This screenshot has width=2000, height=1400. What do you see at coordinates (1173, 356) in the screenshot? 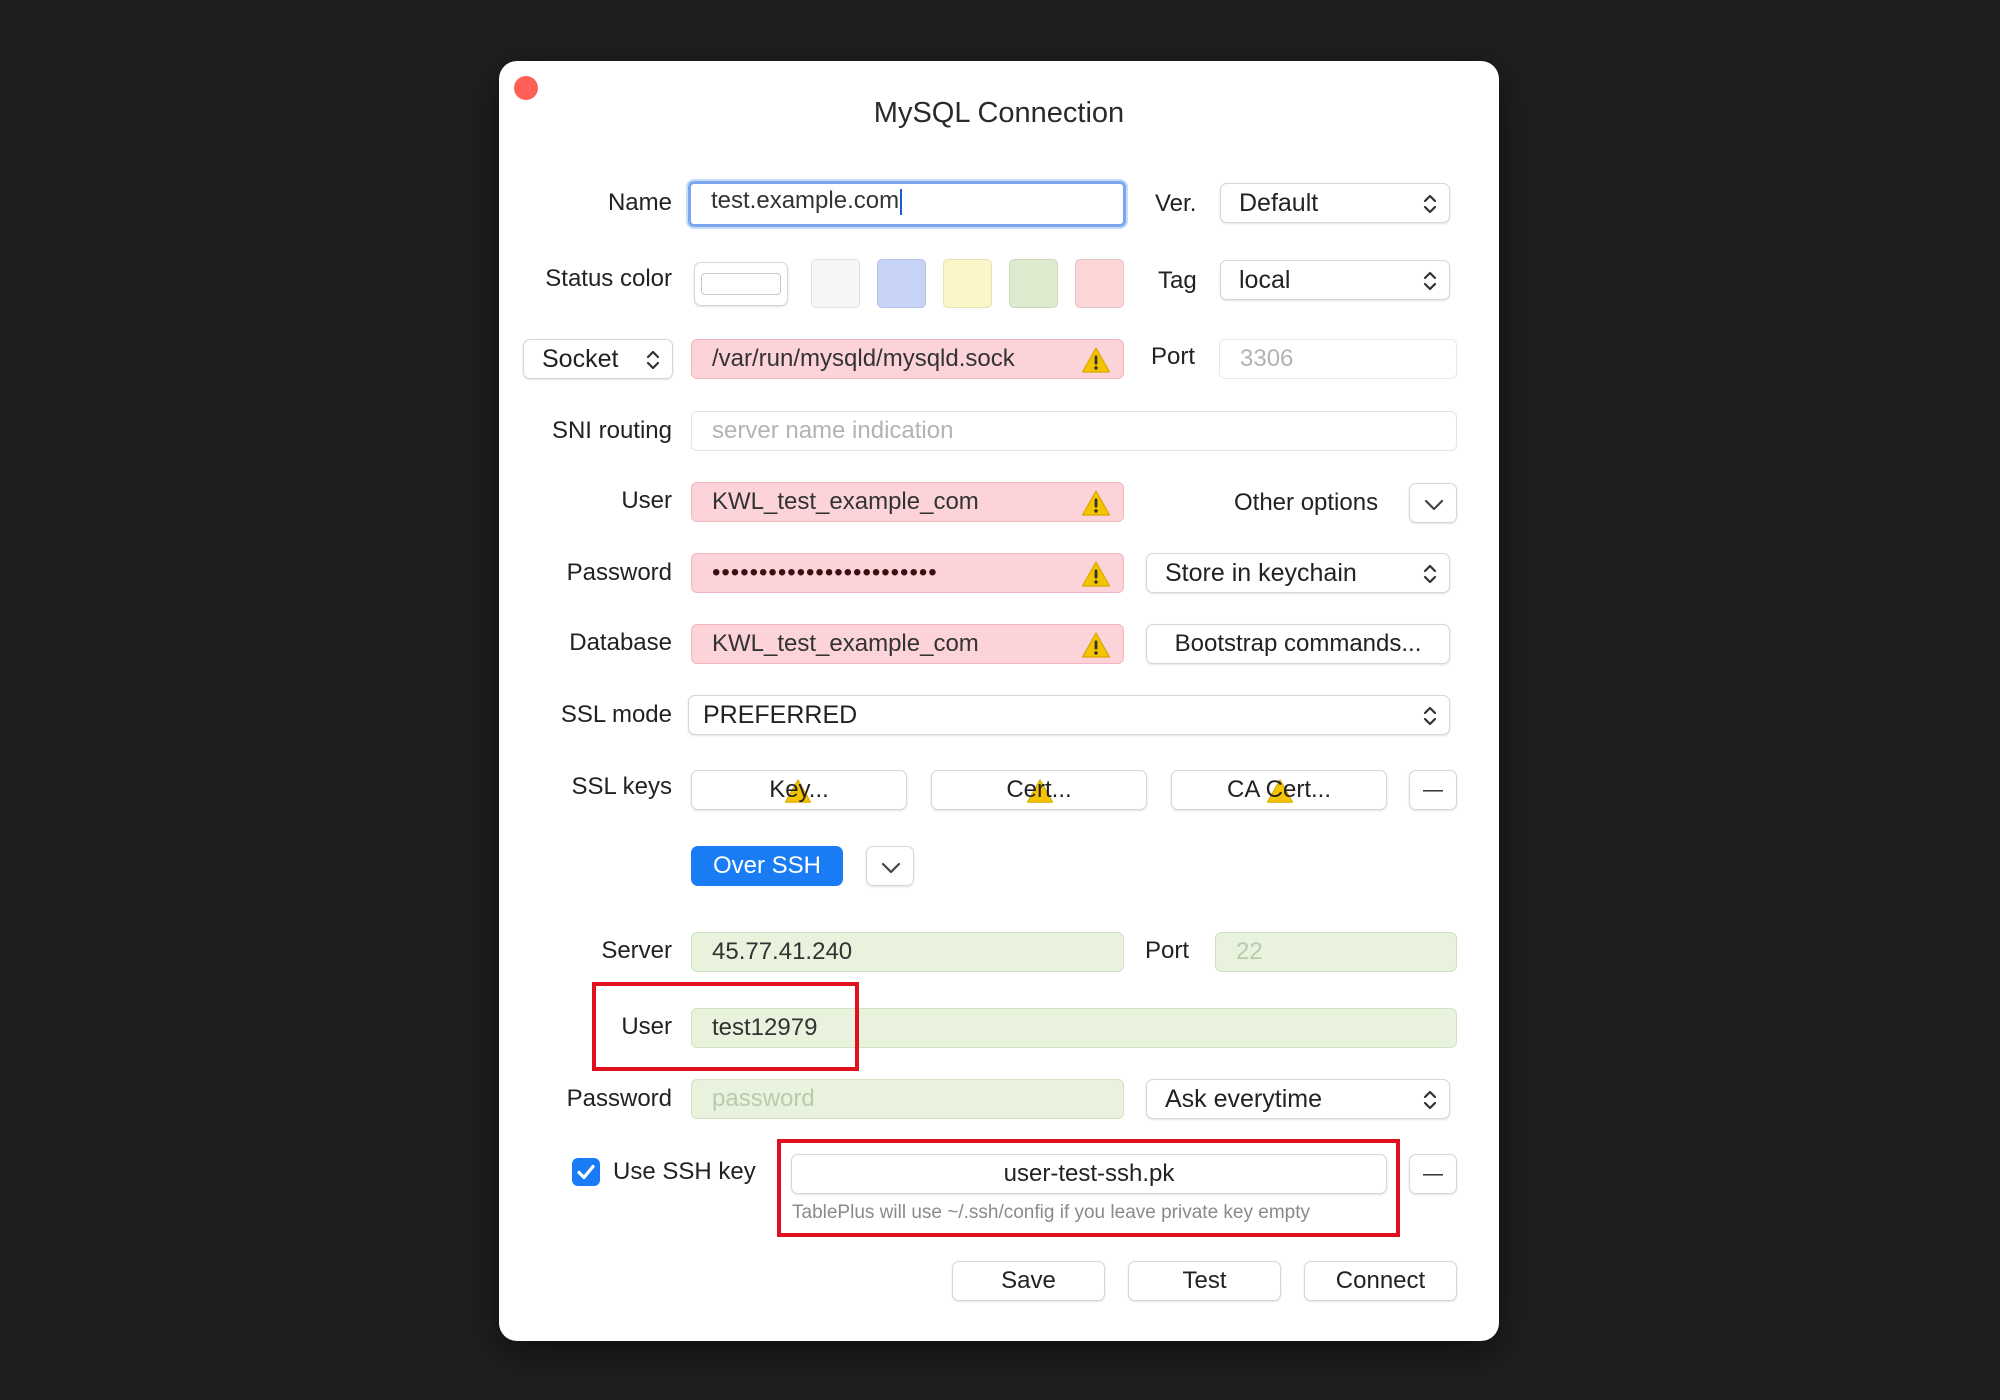
I see `port-label: Port` at bounding box center [1173, 356].